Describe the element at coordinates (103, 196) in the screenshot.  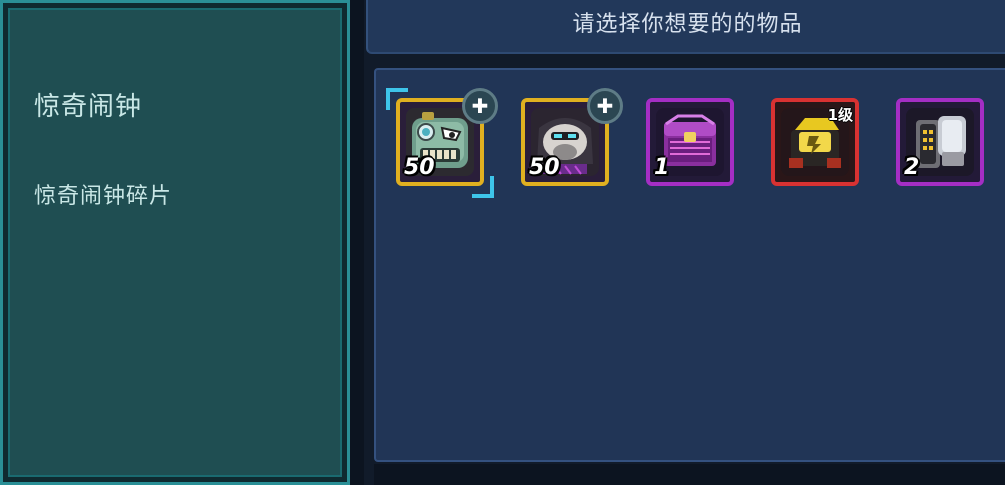
I see `item-detail-subtitle: 惊奇闹钟碎片` at that location.